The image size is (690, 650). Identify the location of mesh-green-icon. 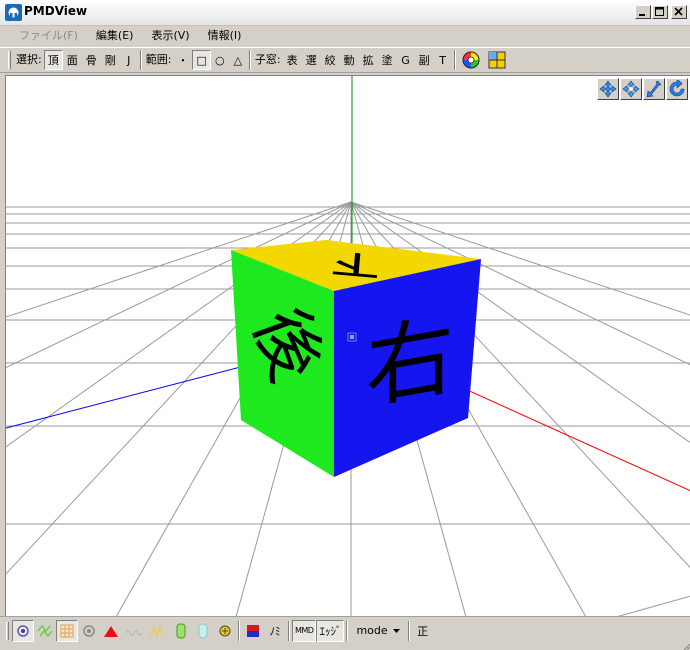
(45, 630).